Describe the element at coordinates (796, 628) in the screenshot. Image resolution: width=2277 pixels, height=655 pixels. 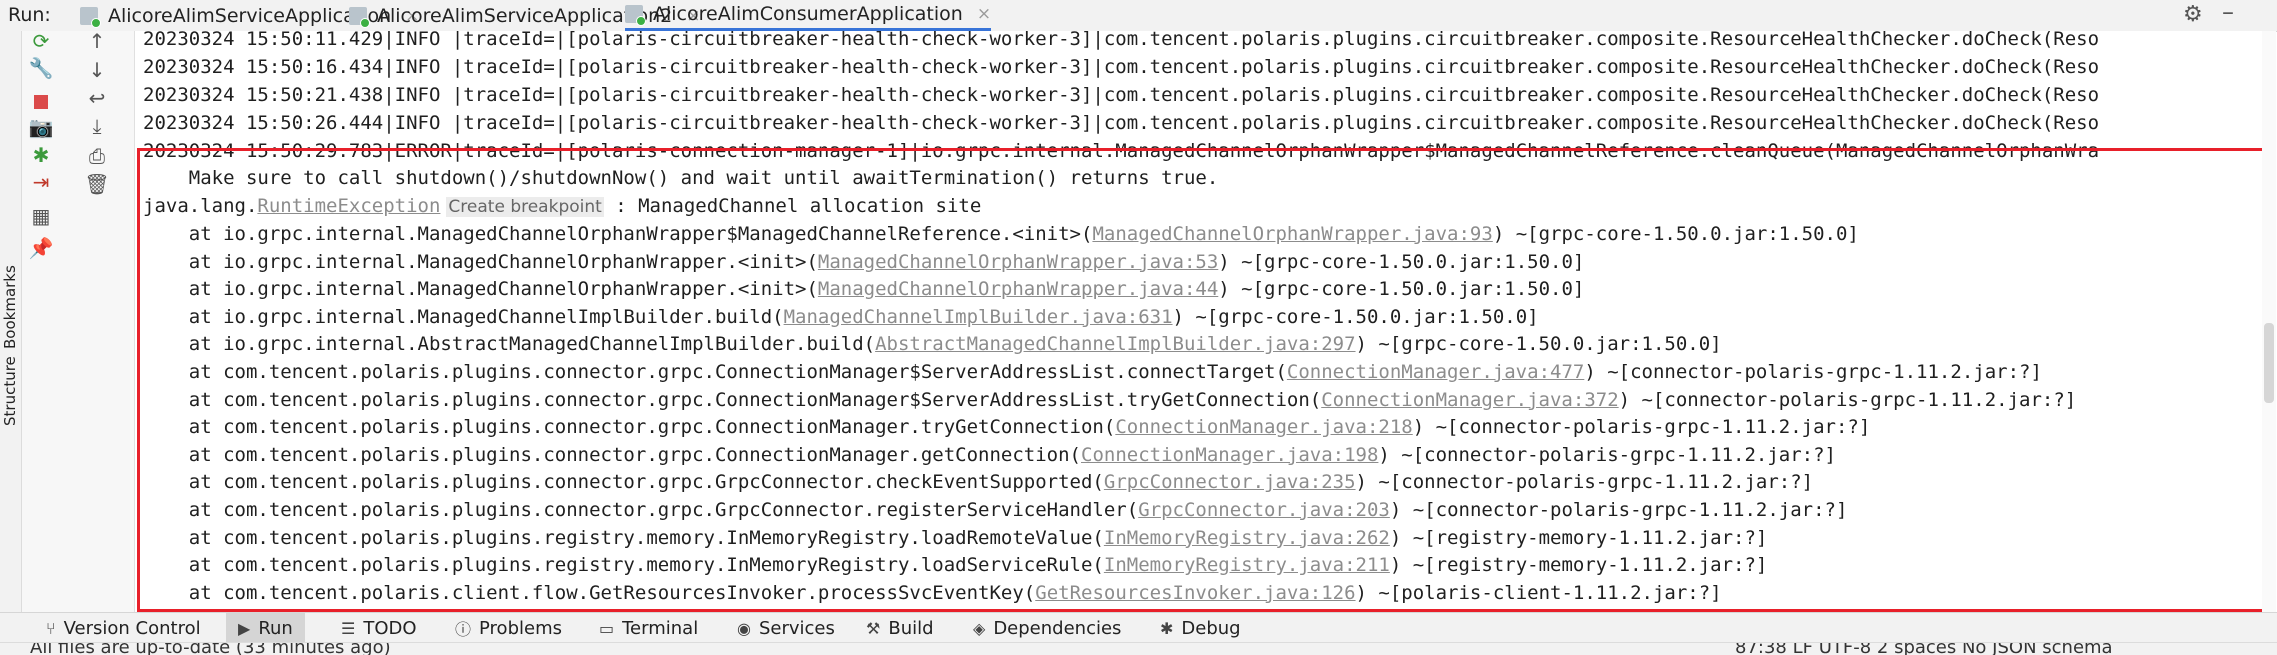
I see `tab-label: Services` at that location.